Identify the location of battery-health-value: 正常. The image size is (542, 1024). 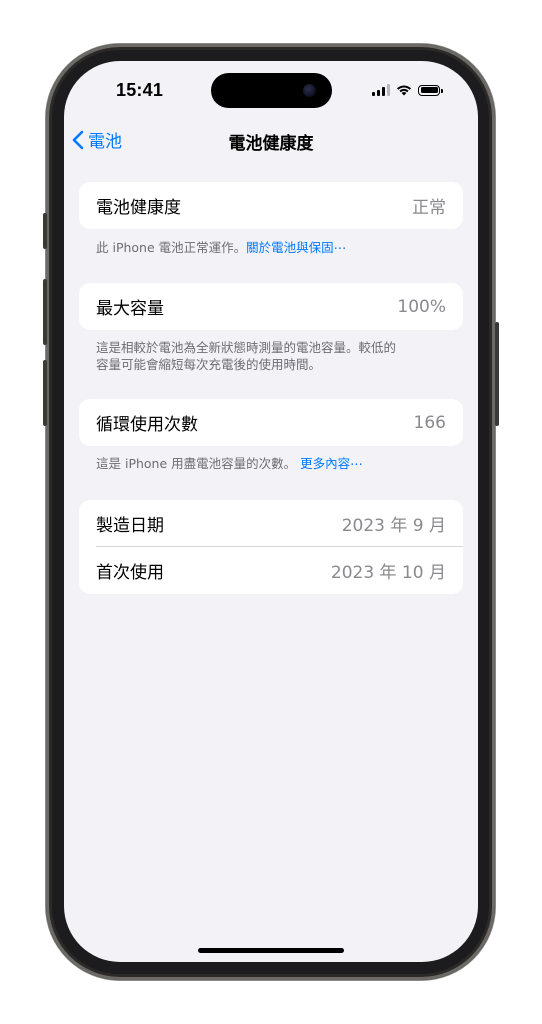
(429, 208).